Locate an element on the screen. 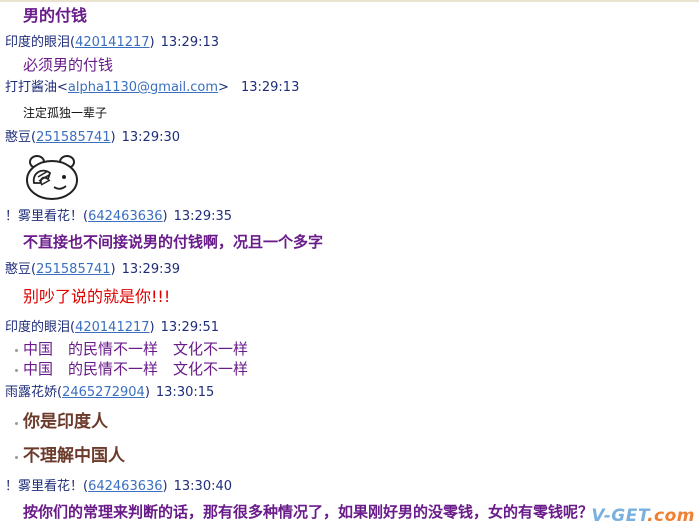 This screenshot has height=530, width=699. message-header: 憨豆(251585741) 13:29:30 is located at coordinates (93, 137).